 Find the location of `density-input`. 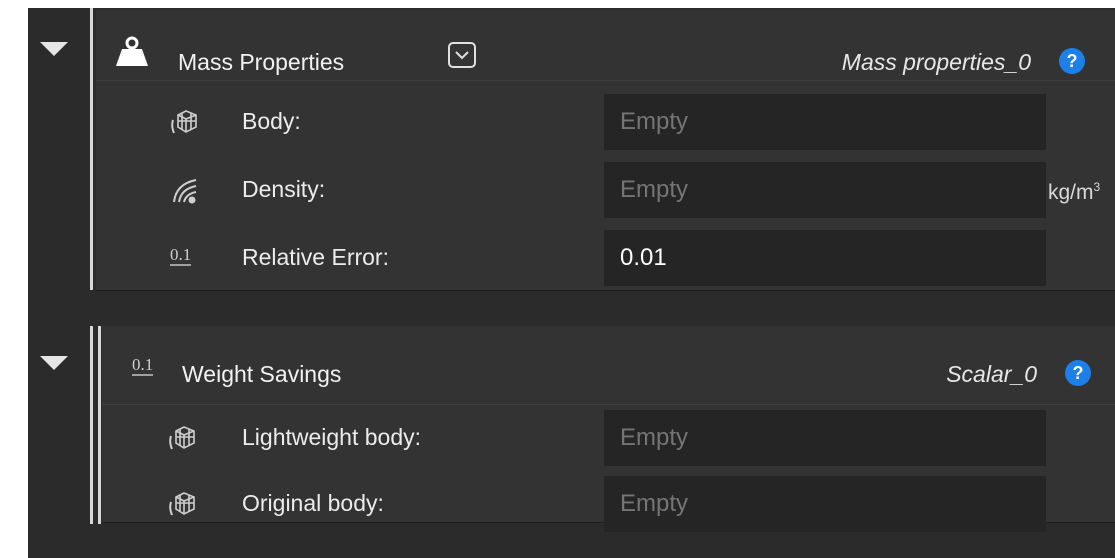

density-input is located at coordinates (825, 190).